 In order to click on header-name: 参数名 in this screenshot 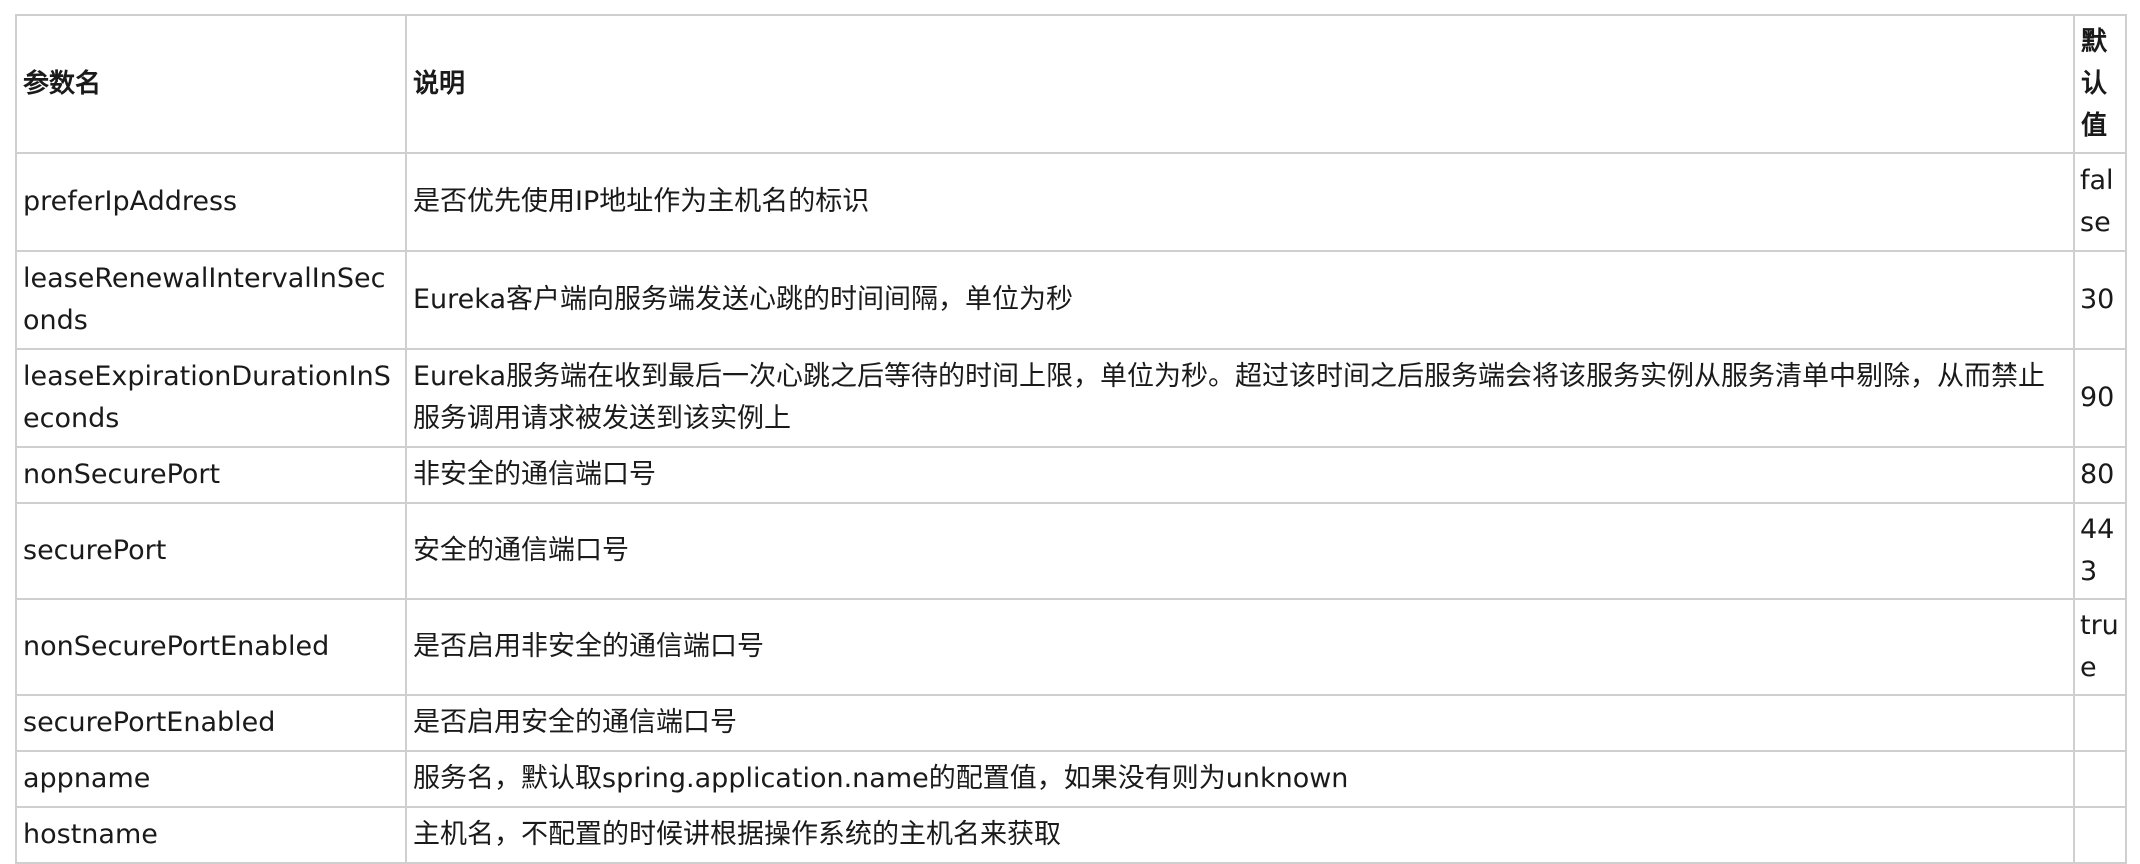, I will do `click(211, 84)`.